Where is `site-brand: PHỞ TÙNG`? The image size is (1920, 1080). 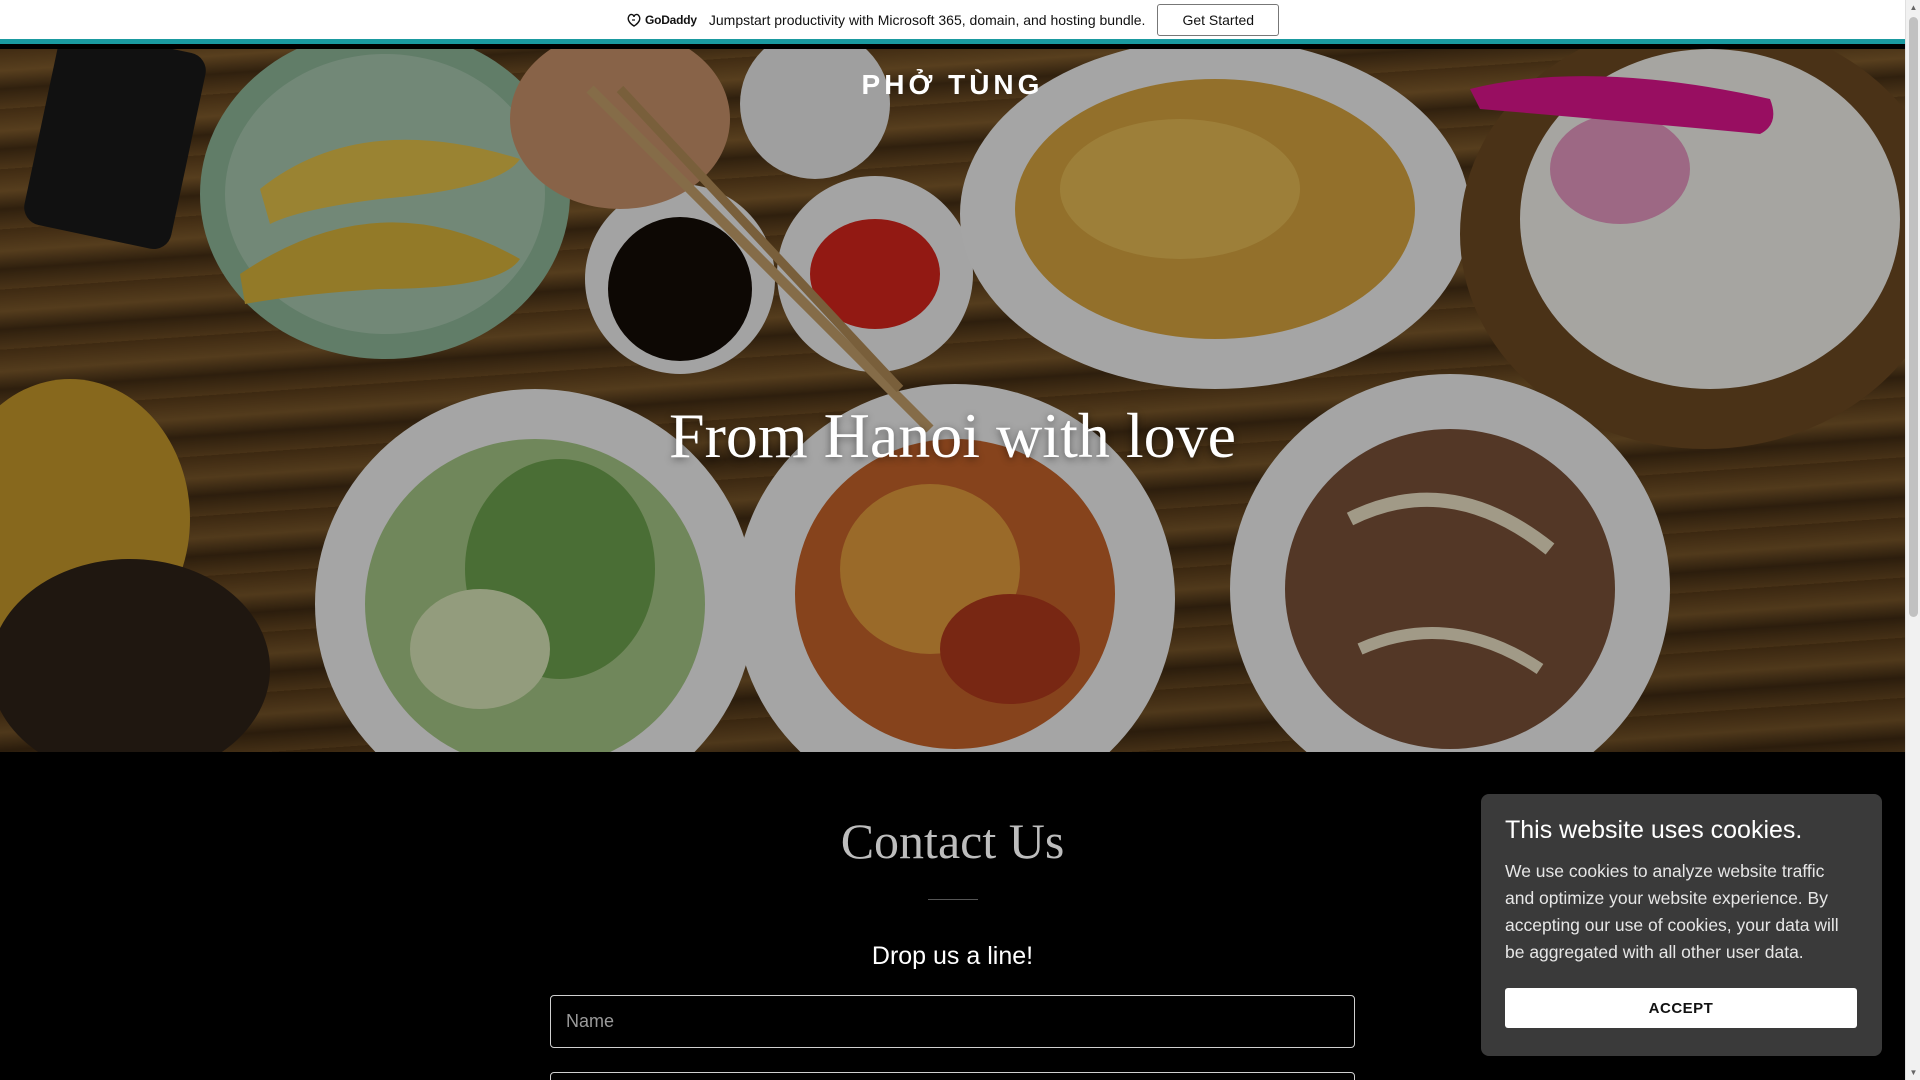
site-brand: PHỞ TÙNG is located at coordinates (952, 85).